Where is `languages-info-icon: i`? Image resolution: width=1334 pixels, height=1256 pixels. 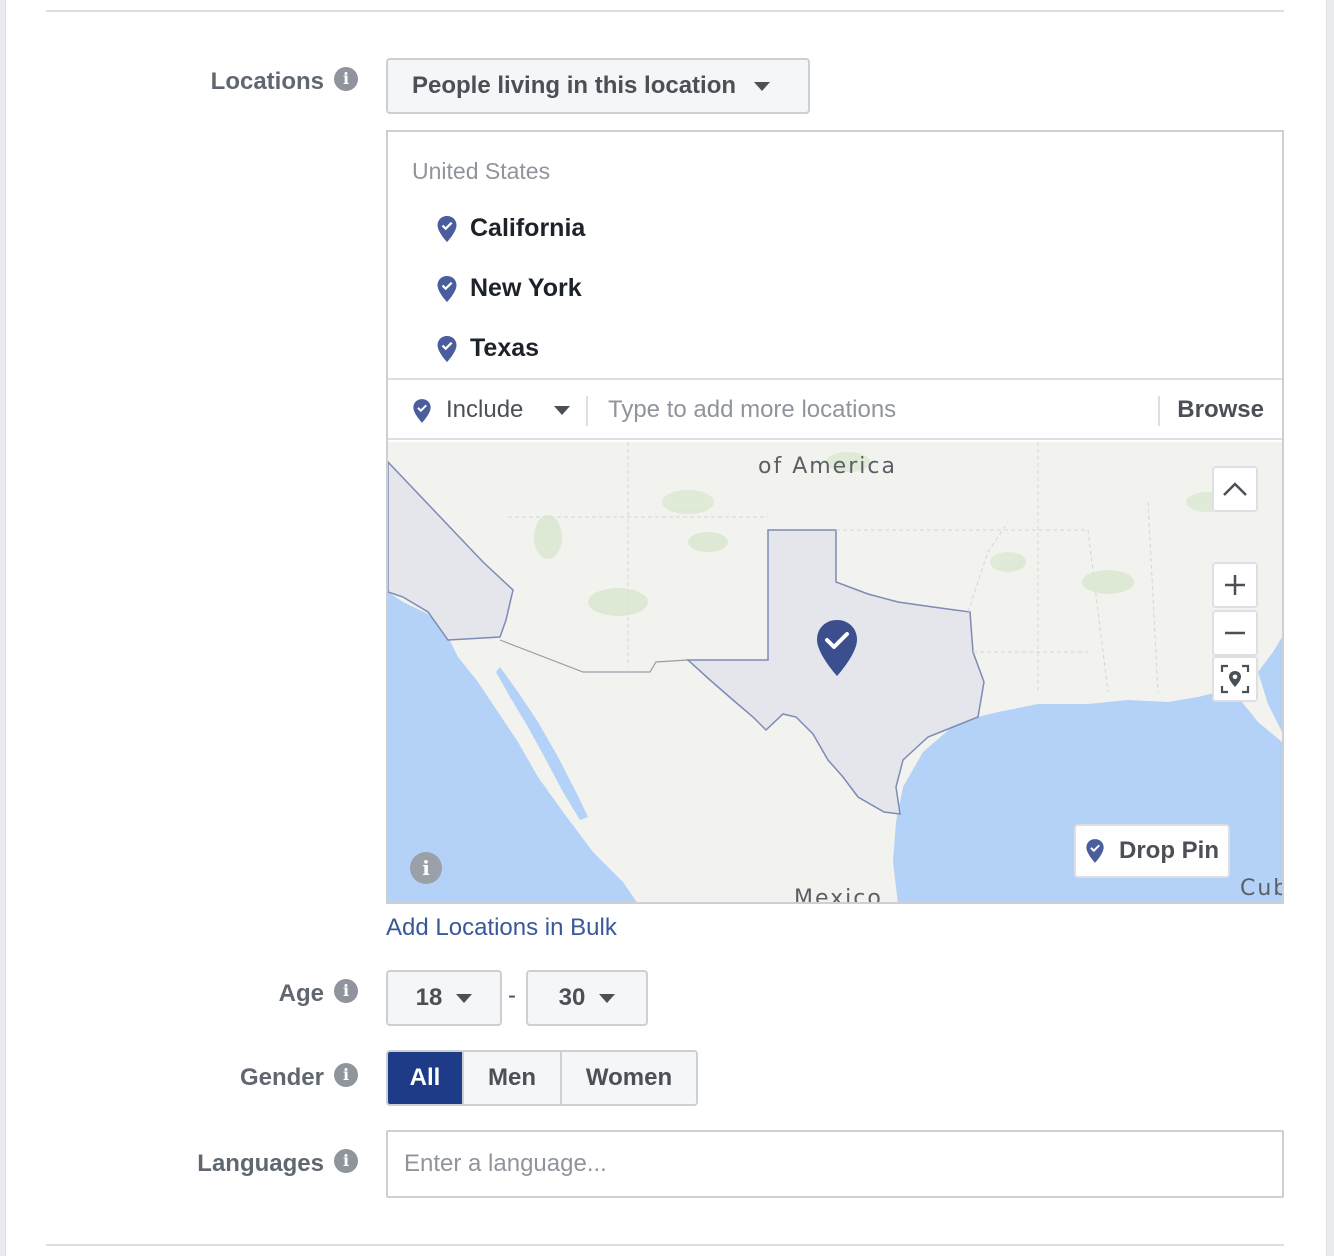
languages-info-icon: i is located at coordinates (346, 1161).